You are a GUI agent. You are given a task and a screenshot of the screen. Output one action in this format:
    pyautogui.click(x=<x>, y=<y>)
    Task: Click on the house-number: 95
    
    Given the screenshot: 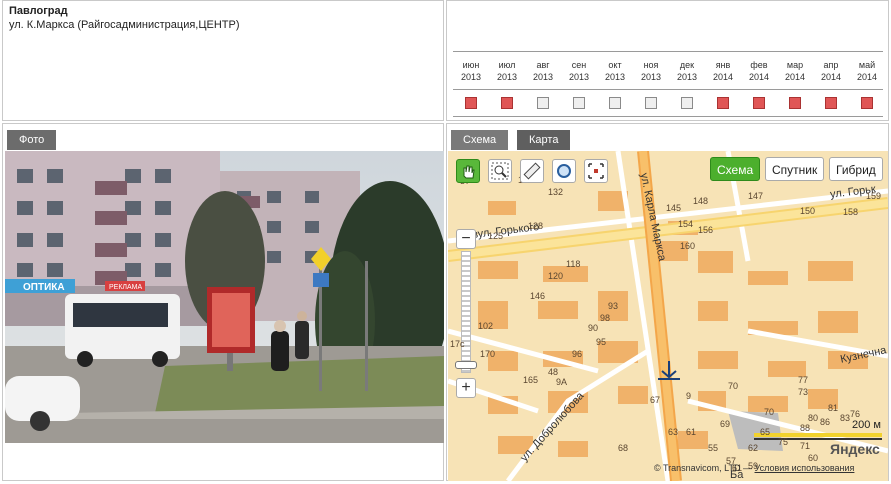 What is the action you would take?
    pyautogui.click(x=601, y=342)
    